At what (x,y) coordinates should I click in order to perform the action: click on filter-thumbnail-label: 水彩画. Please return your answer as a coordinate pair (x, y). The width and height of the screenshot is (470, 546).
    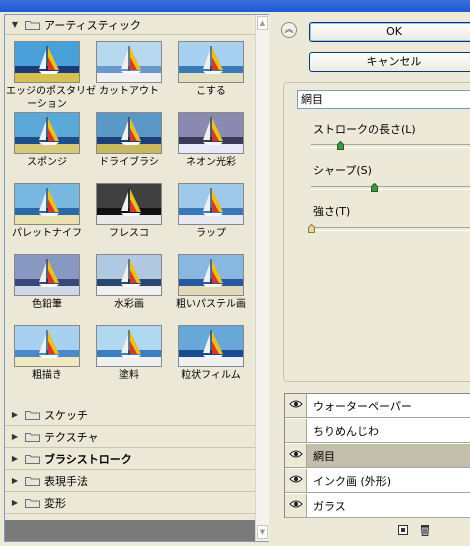
    Looking at the image, I should click on (129, 304).